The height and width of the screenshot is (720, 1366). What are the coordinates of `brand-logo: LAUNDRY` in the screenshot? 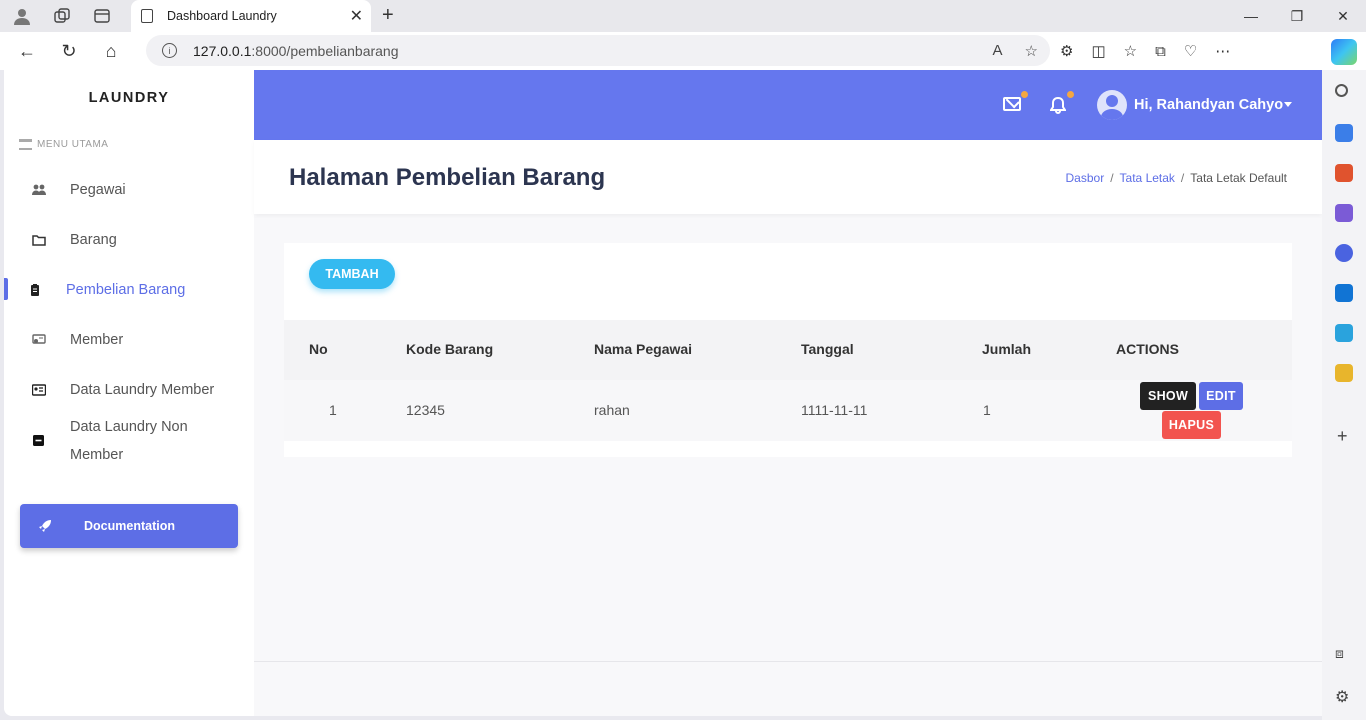 It's located at (129, 98).